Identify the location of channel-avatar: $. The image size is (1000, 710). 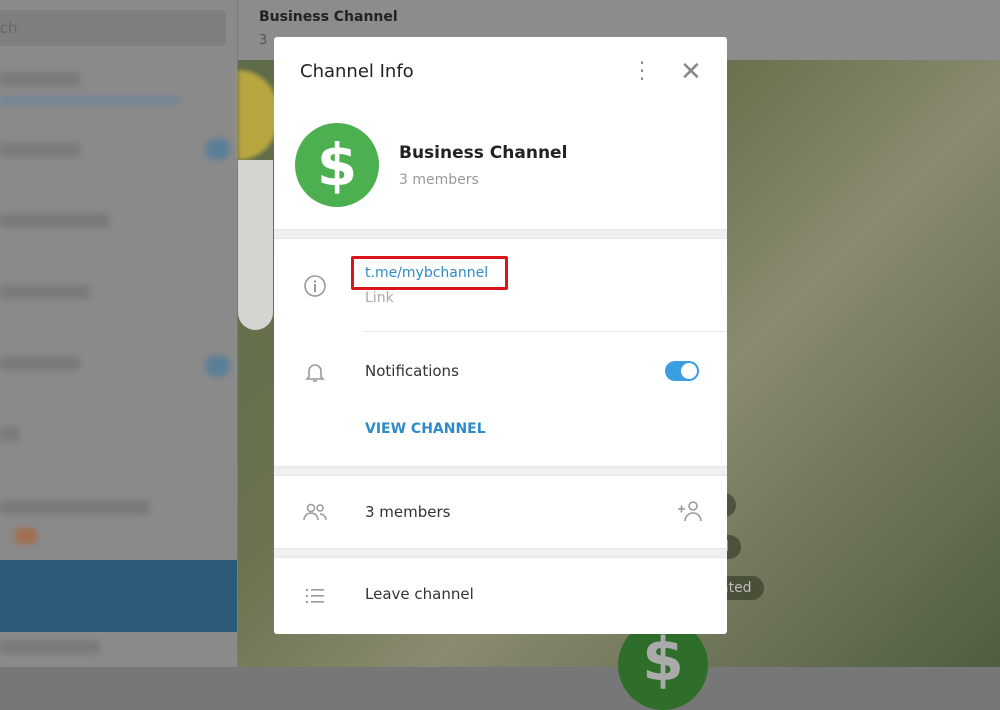
(337, 165).